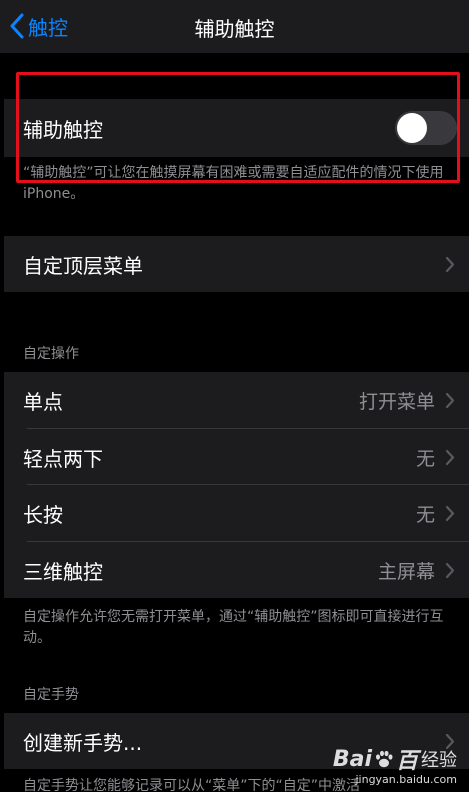 The width and height of the screenshot is (469, 792). I want to click on custom-actions-header: 自定操作, so click(51, 354).